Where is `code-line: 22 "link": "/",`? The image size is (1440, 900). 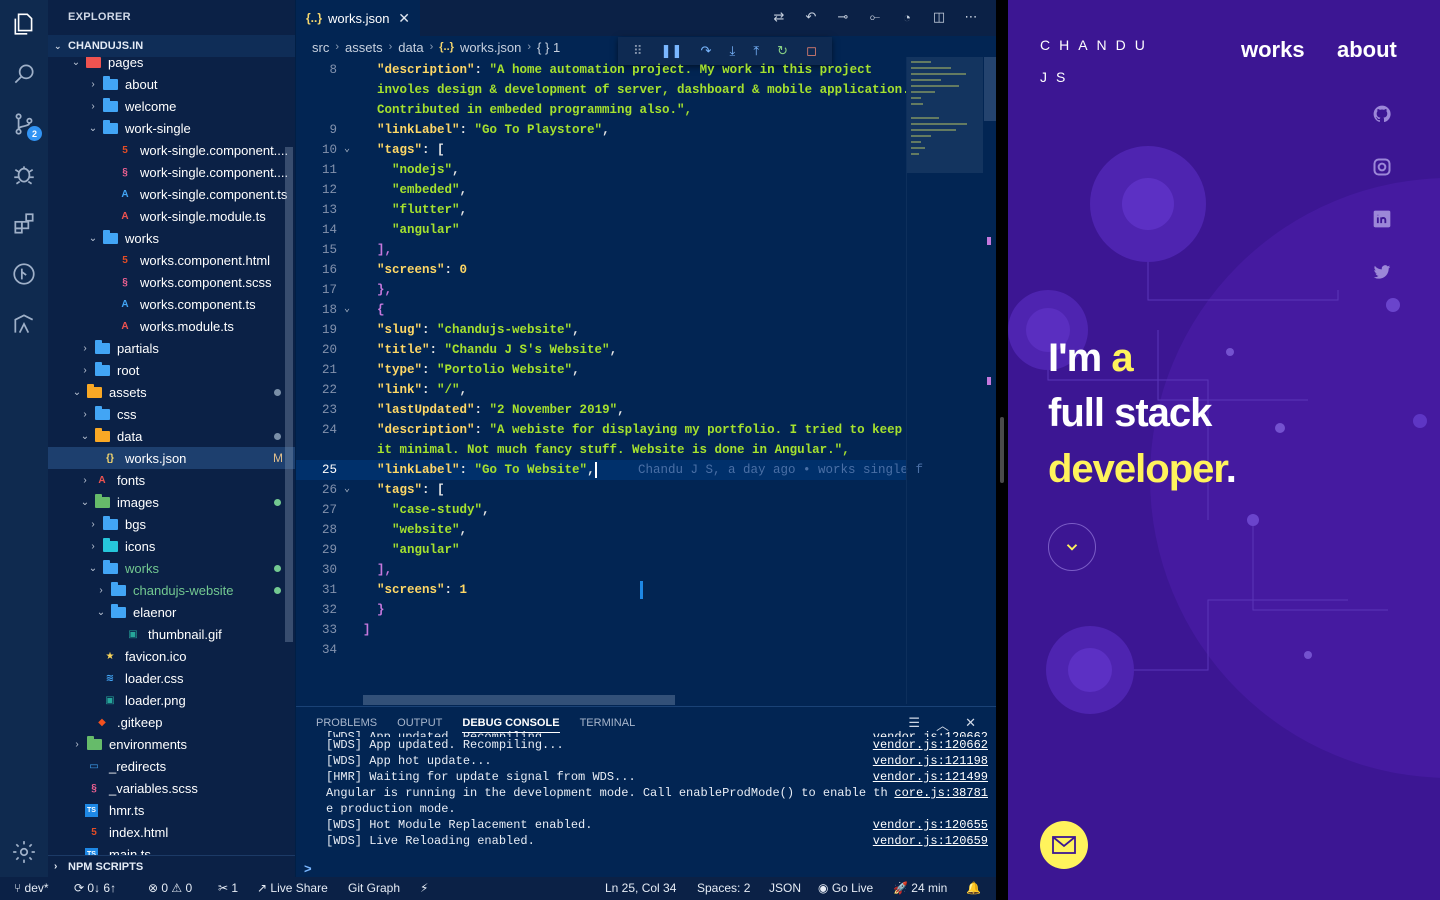
code-line: 22 "link": "/", is located at coordinates (601, 390).